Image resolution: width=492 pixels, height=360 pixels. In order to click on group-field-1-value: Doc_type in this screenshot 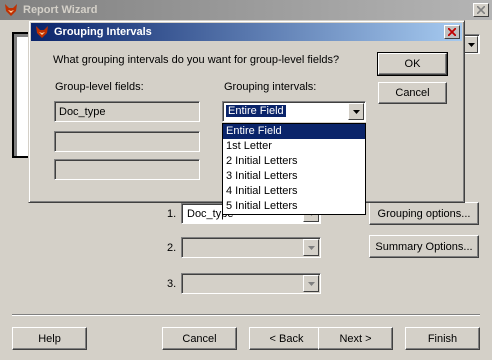, I will do `click(82, 112)`.